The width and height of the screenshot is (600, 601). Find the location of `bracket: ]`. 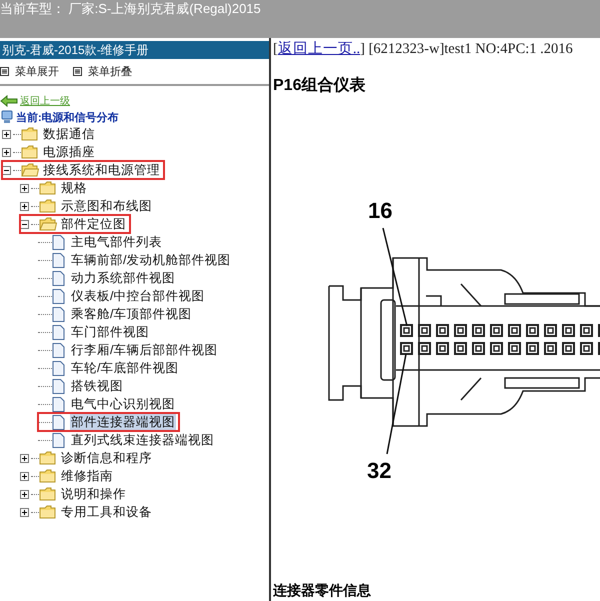

bracket: ] is located at coordinates (362, 49).